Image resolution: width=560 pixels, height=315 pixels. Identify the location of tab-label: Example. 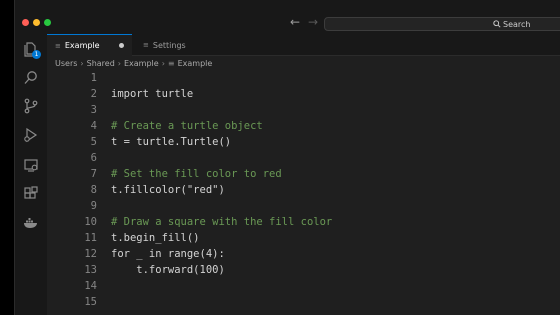
(82, 45).